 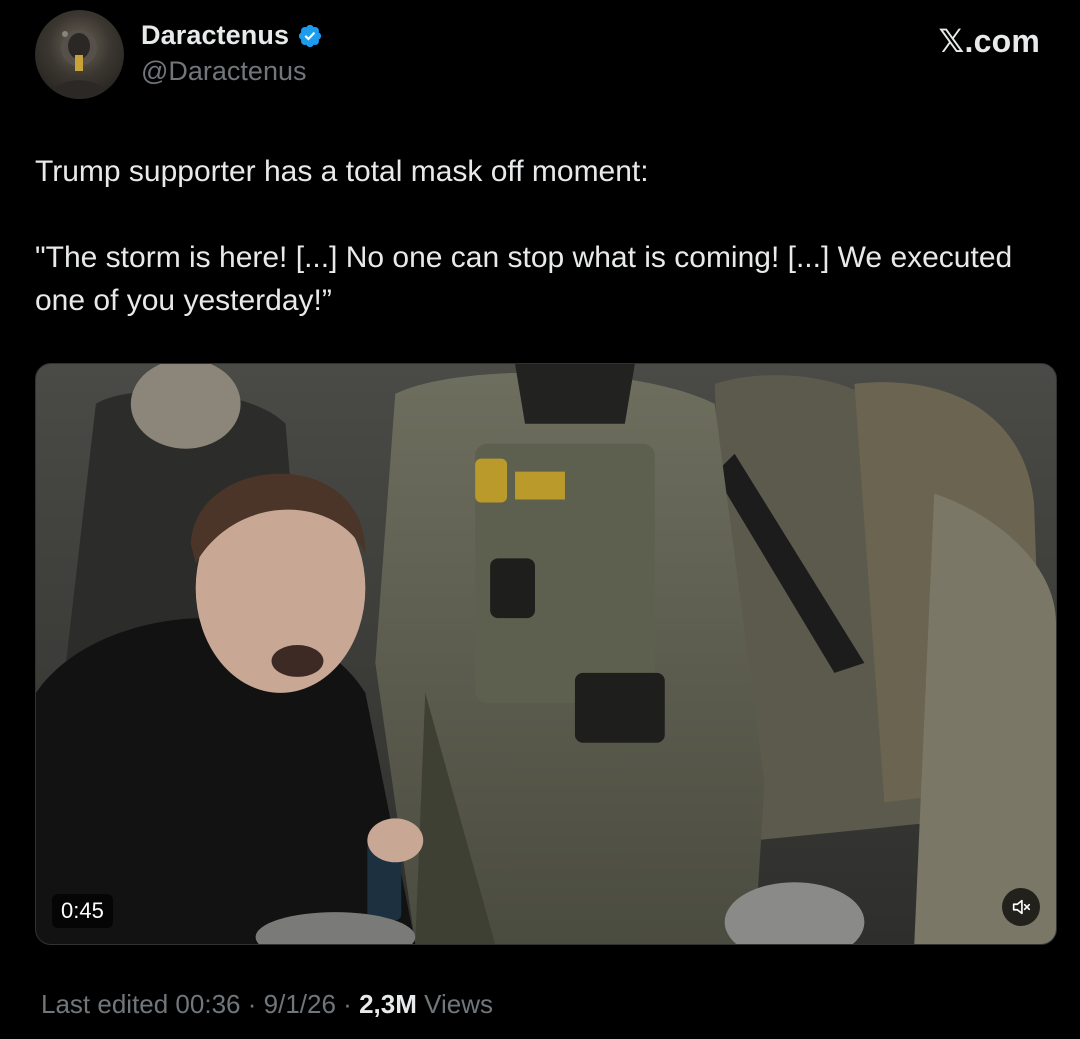 I want to click on tweet-metadata: Last edited 00:36 · 9/1/26 · 2,3M Views, so click(x=267, y=1004).